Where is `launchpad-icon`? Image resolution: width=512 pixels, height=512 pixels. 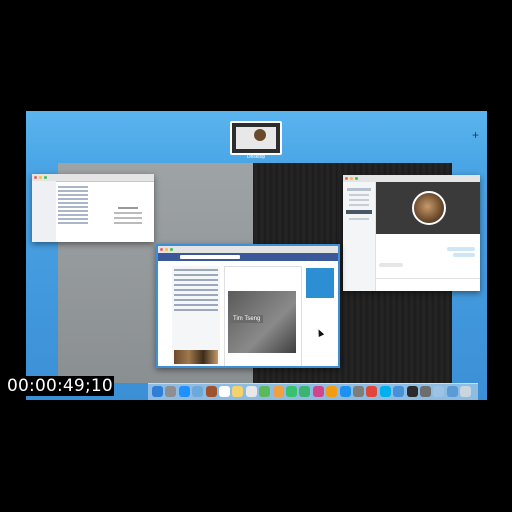 launchpad-icon is located at coordinates (171, 391).